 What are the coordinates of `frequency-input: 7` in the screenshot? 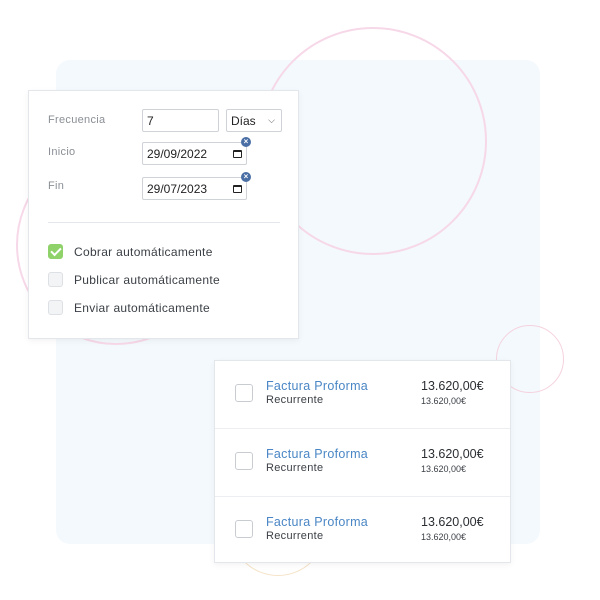 It's located at (180, 120).